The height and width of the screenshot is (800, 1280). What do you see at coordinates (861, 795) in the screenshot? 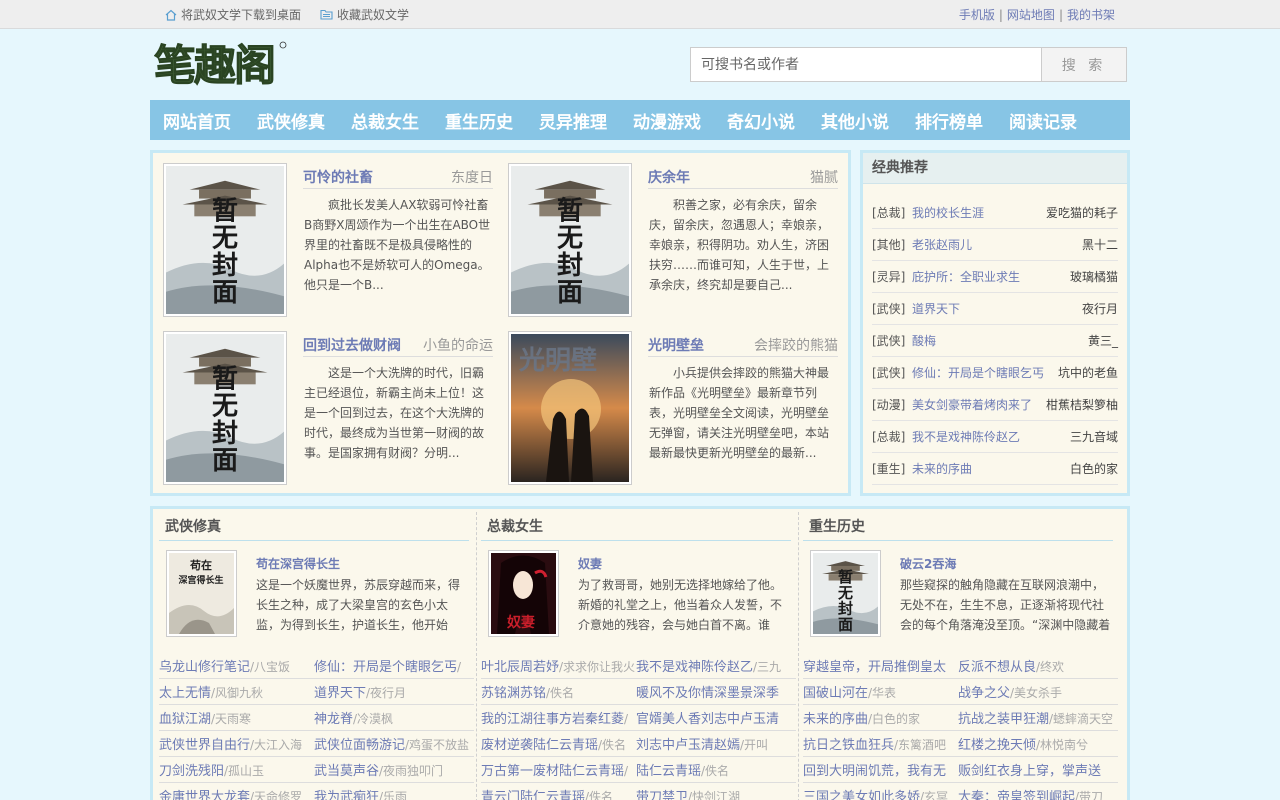
I see `book-title: 三国之美女如此多娇` at bounding box center [861, 795].